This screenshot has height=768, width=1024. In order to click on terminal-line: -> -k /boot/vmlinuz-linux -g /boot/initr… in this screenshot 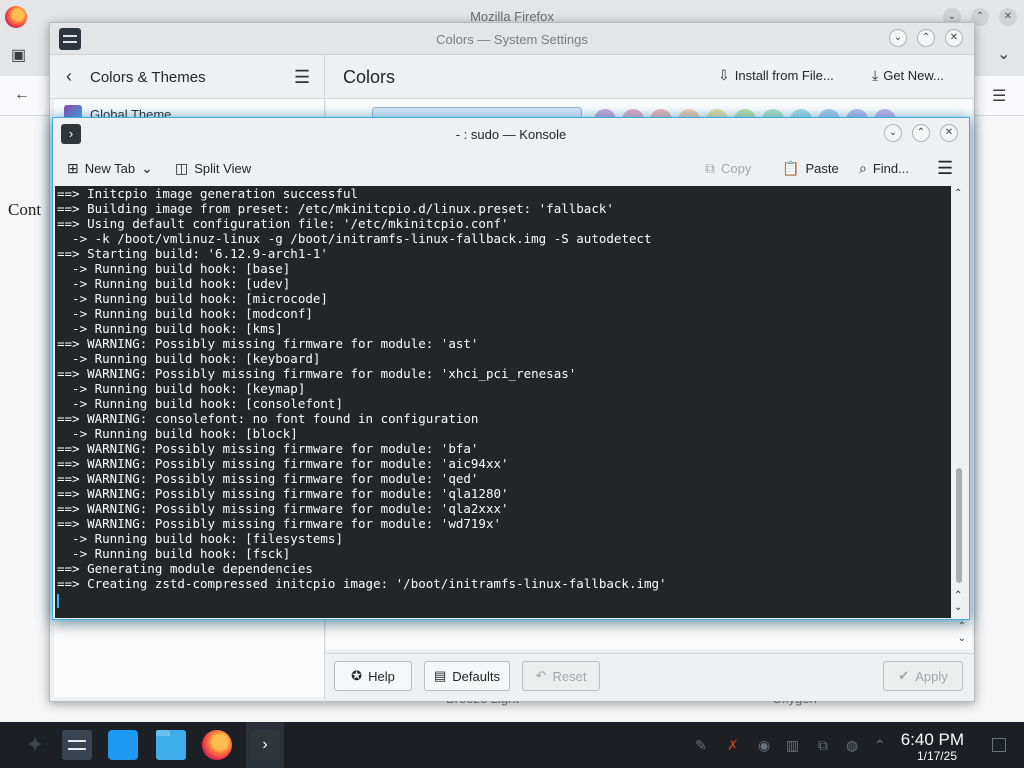, I will do `click(354, 238)`.